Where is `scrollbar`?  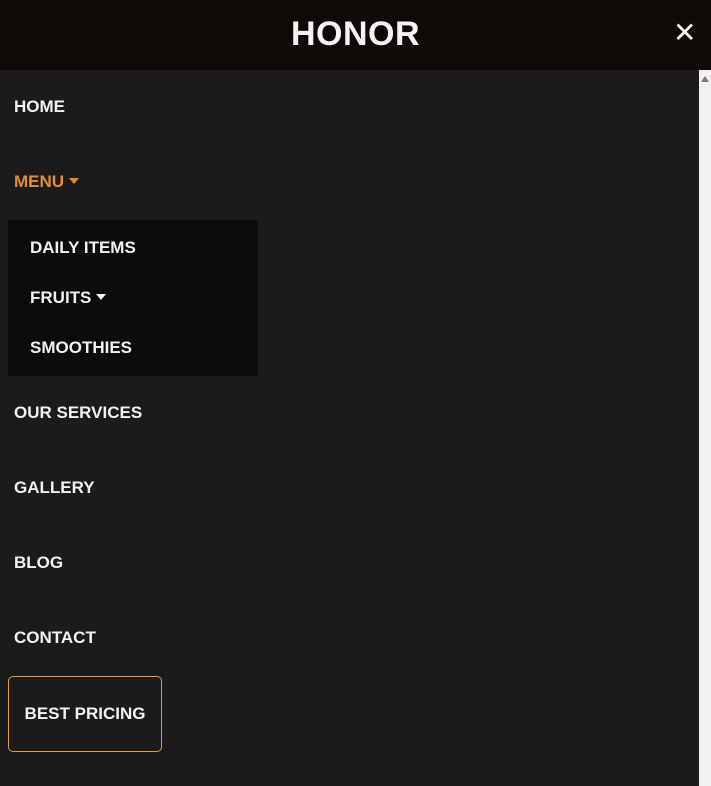
scrollbar is located at coordinates (705, 428).